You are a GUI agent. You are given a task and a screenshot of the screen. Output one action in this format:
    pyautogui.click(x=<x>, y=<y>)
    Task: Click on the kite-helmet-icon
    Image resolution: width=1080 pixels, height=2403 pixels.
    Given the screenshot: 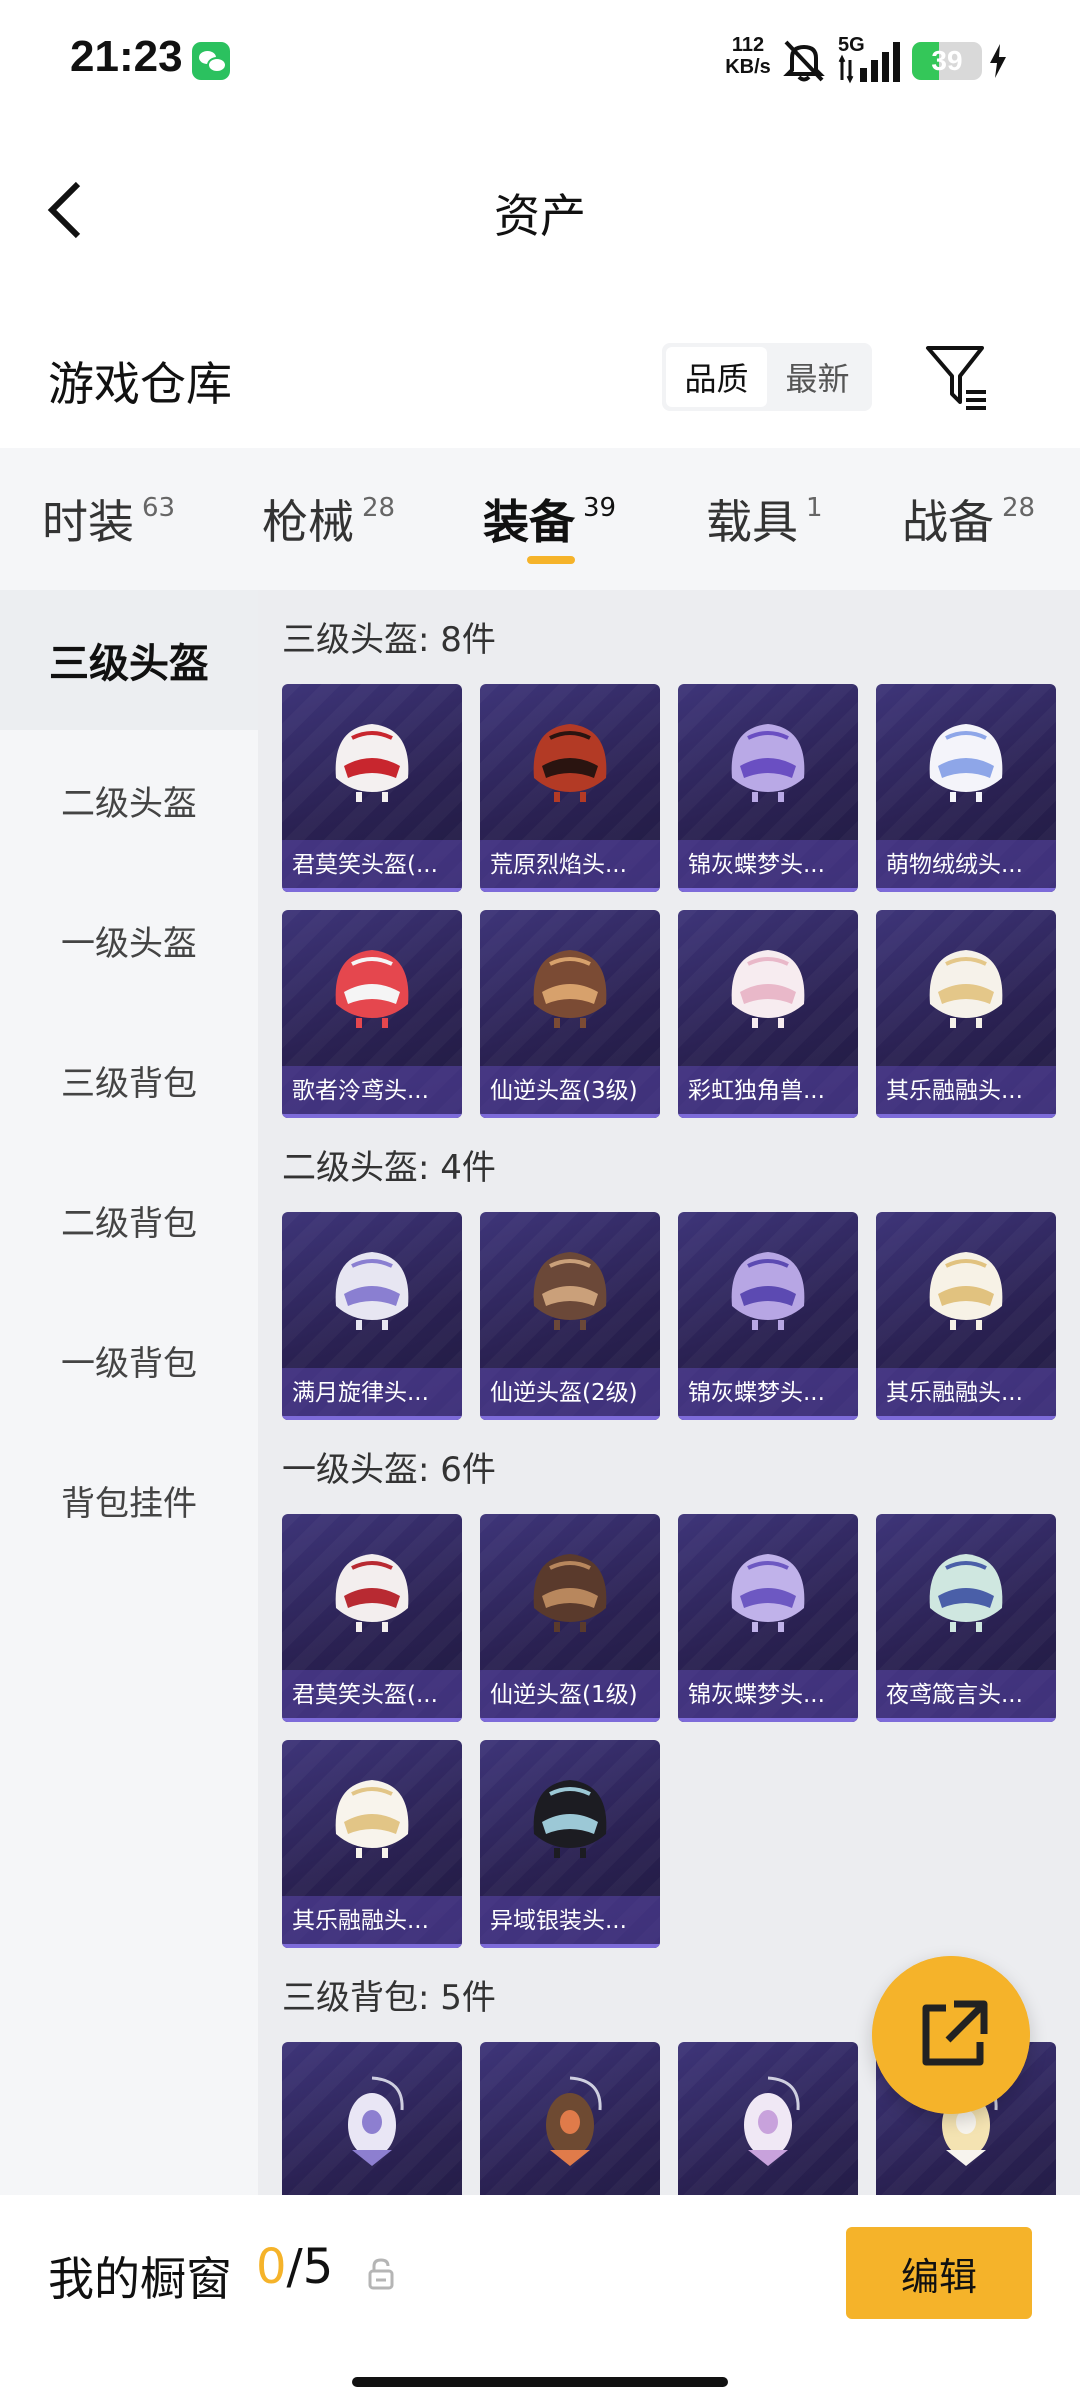 What is the action you would take?
    pyautogui.click(x=966, y=1593)
    